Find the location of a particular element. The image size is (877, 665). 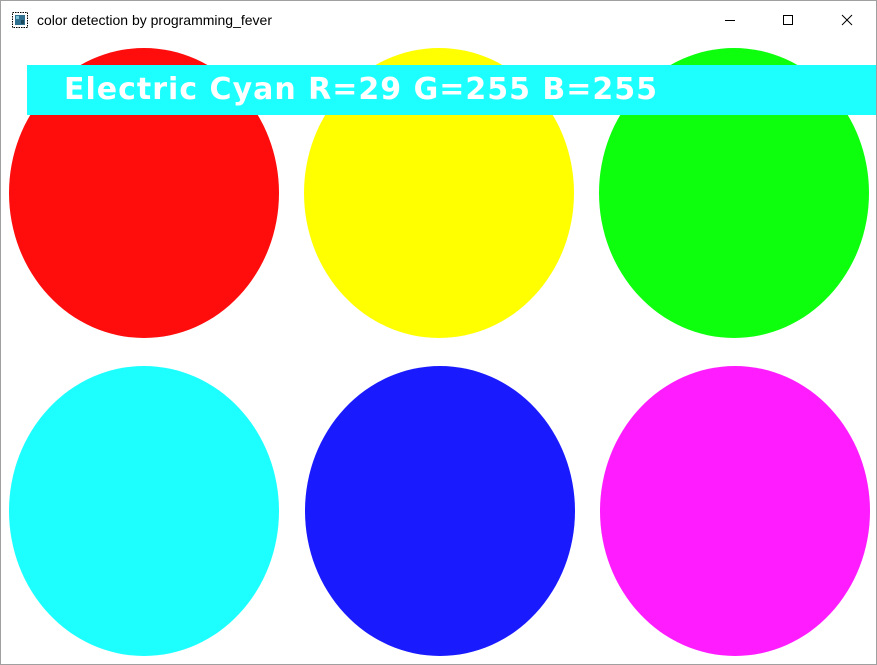

detected-color-banner: Electric Cyan R=29 G=255 B=255 is located at coordinates (451, 90).